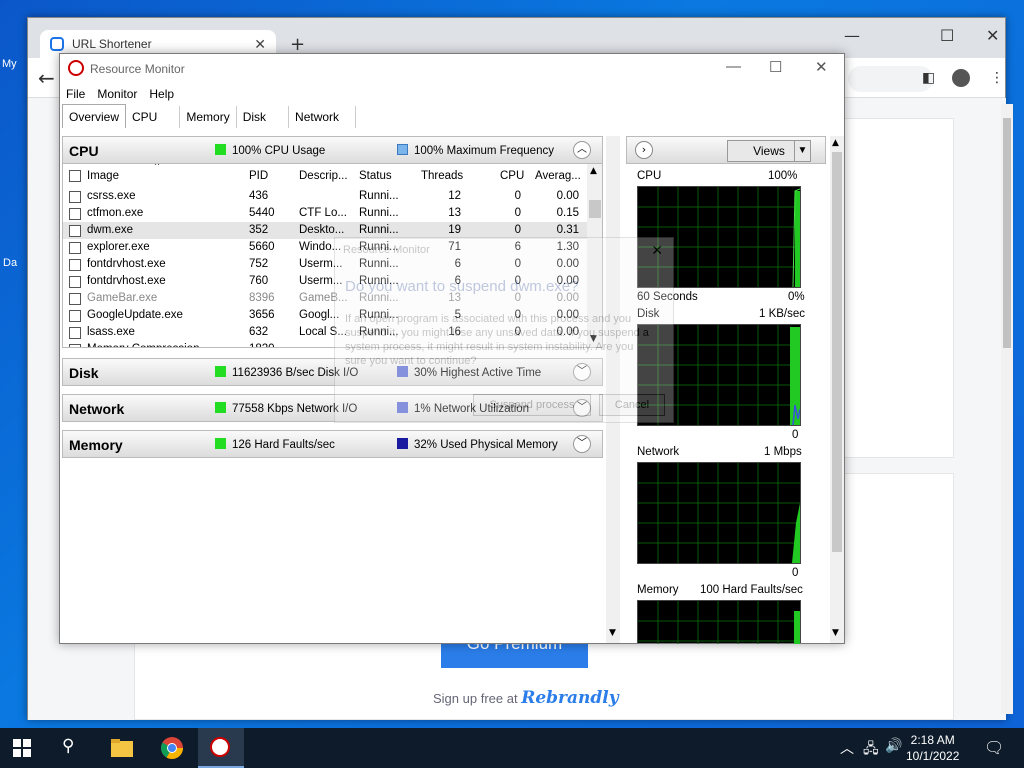 The width and height of the screenshot is (1024, 768). I want to click on signup-line: Sign up free at Rebrandly, so click(526, 698).